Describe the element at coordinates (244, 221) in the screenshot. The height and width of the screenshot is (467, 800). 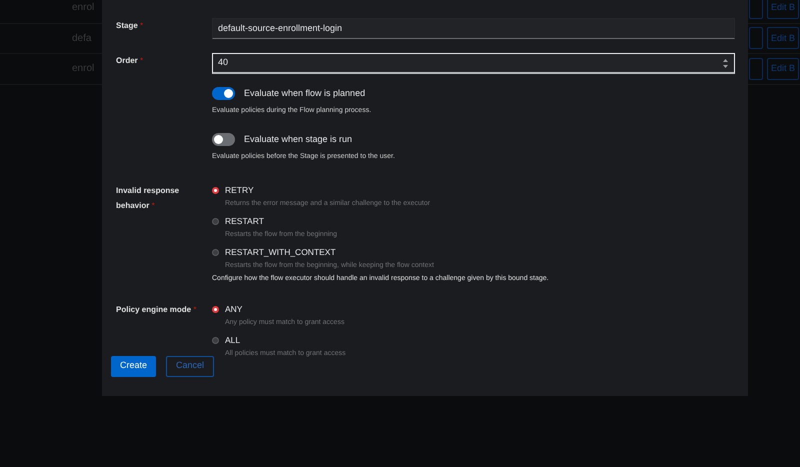
I see `radio-label: RESTART` at that location.